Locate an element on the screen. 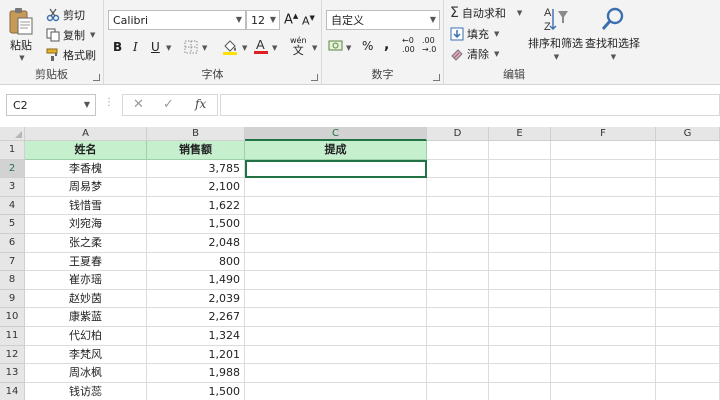 The image size is (720, 400). cell-f3 is located at coordinates (603, 187).